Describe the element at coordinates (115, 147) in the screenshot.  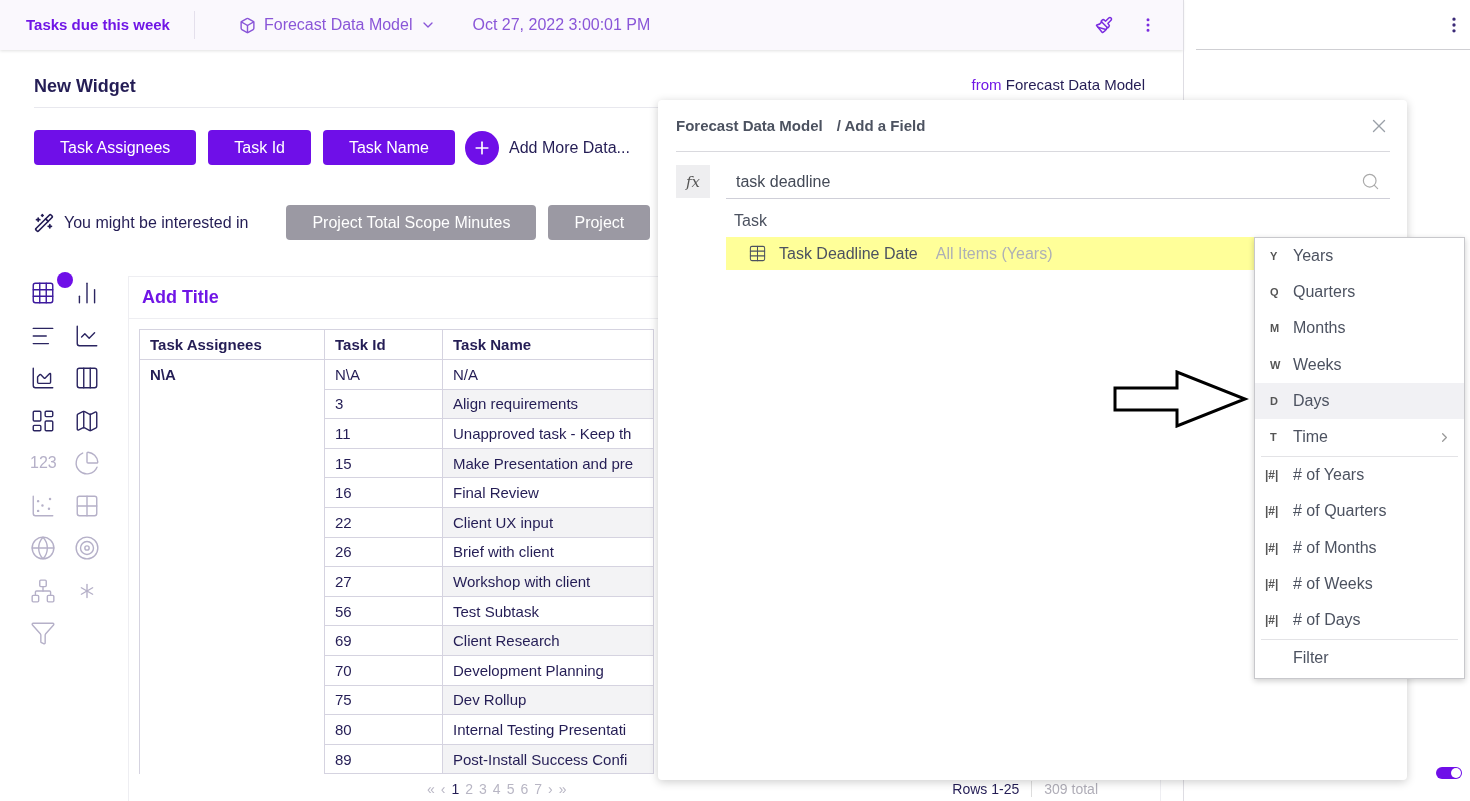
I see `field-chip: Task Assignees` at that location.